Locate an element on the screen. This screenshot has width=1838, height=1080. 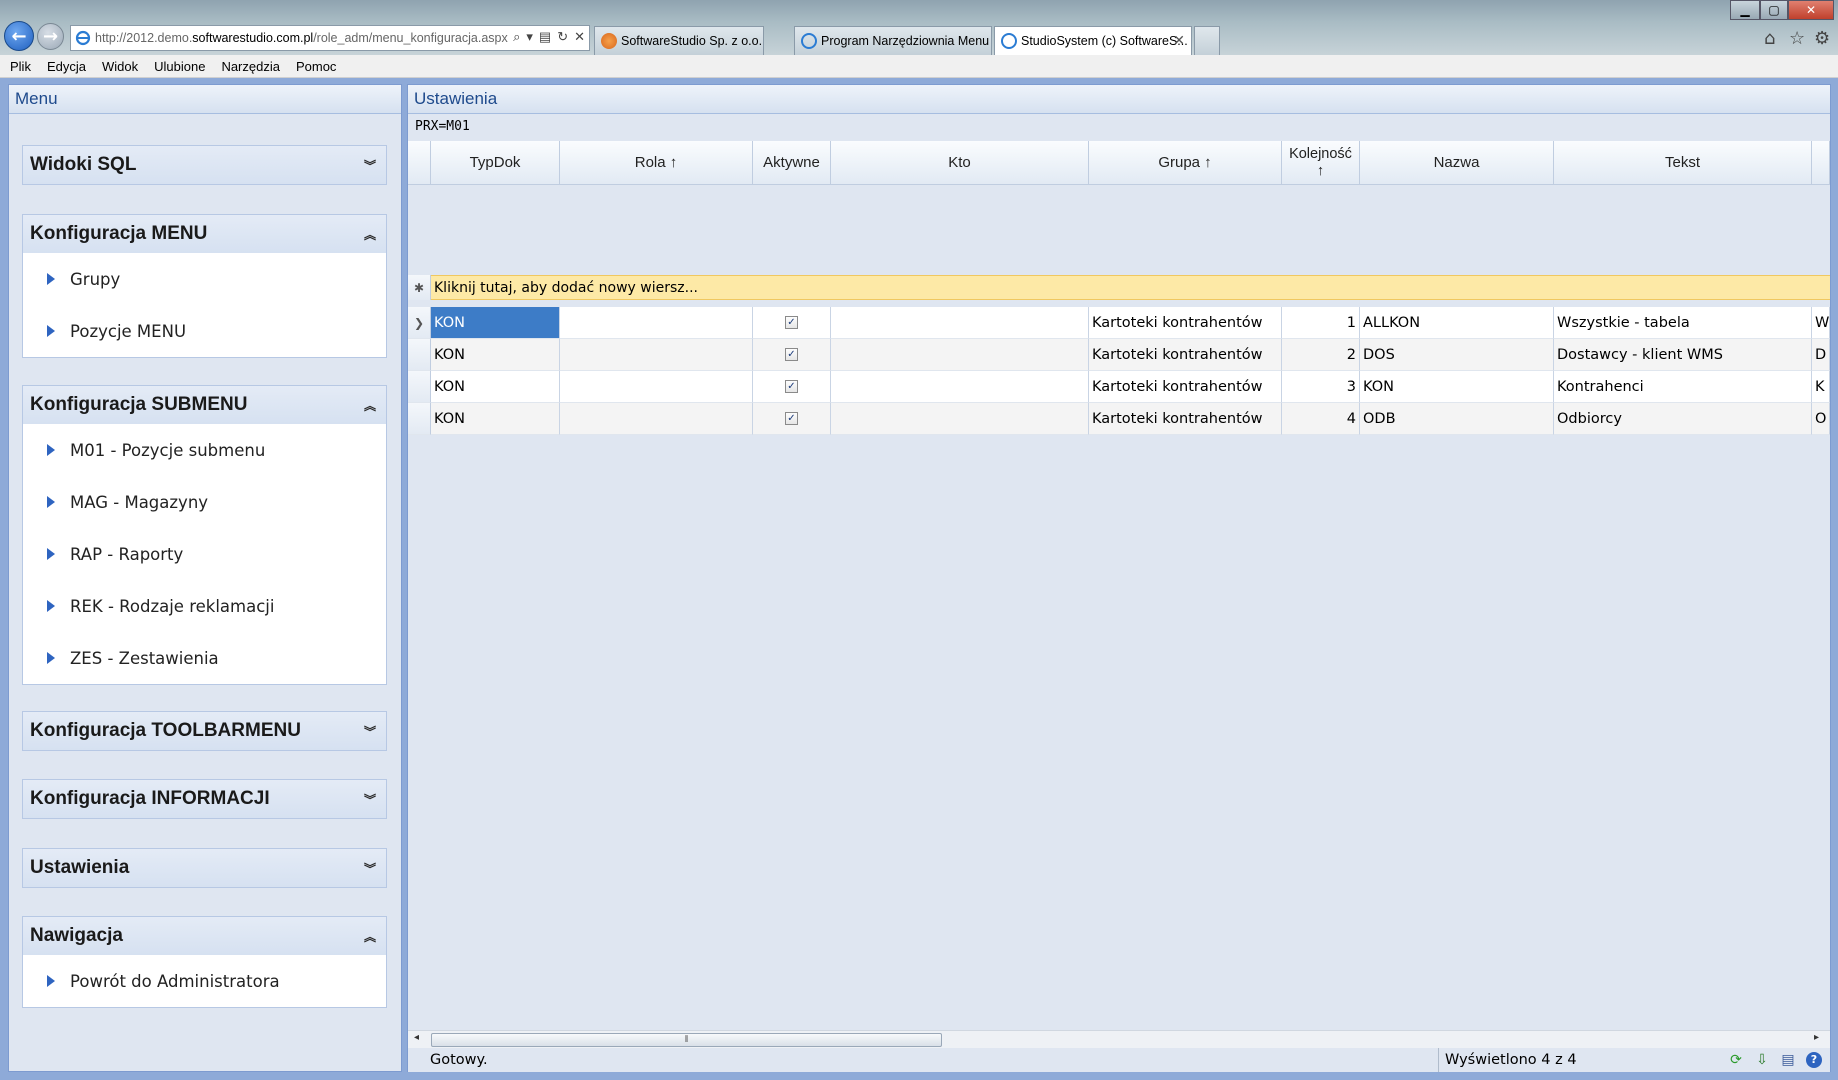
group-header: Konfiguracja TOOLBARMENU ︾ is located at coordinates (204, 731).